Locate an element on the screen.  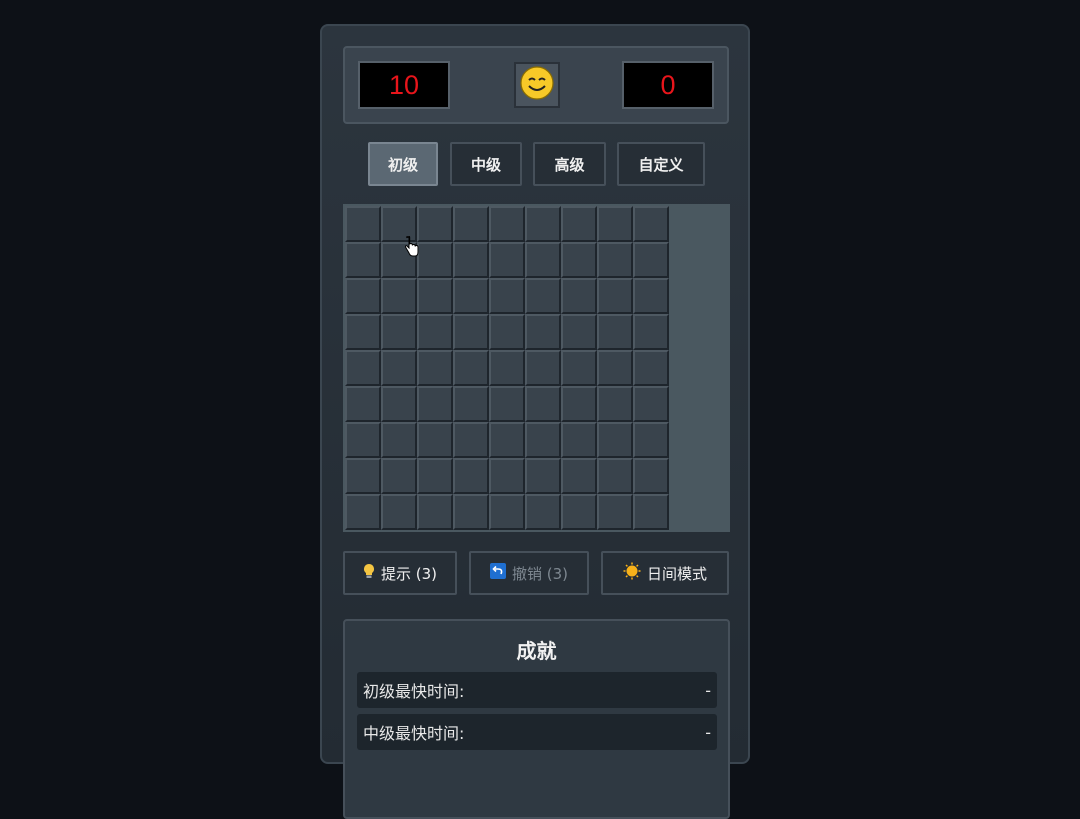
smiley-face-icon is located at coordinates (537, 85).